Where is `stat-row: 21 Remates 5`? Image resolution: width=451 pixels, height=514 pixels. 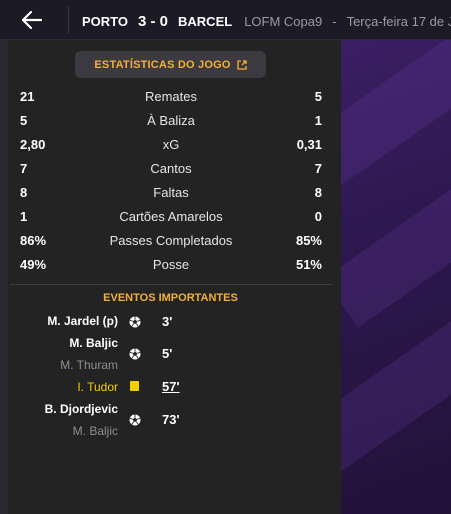 stat-row: 21 Remates 5 is located at coordinates (171, 97).